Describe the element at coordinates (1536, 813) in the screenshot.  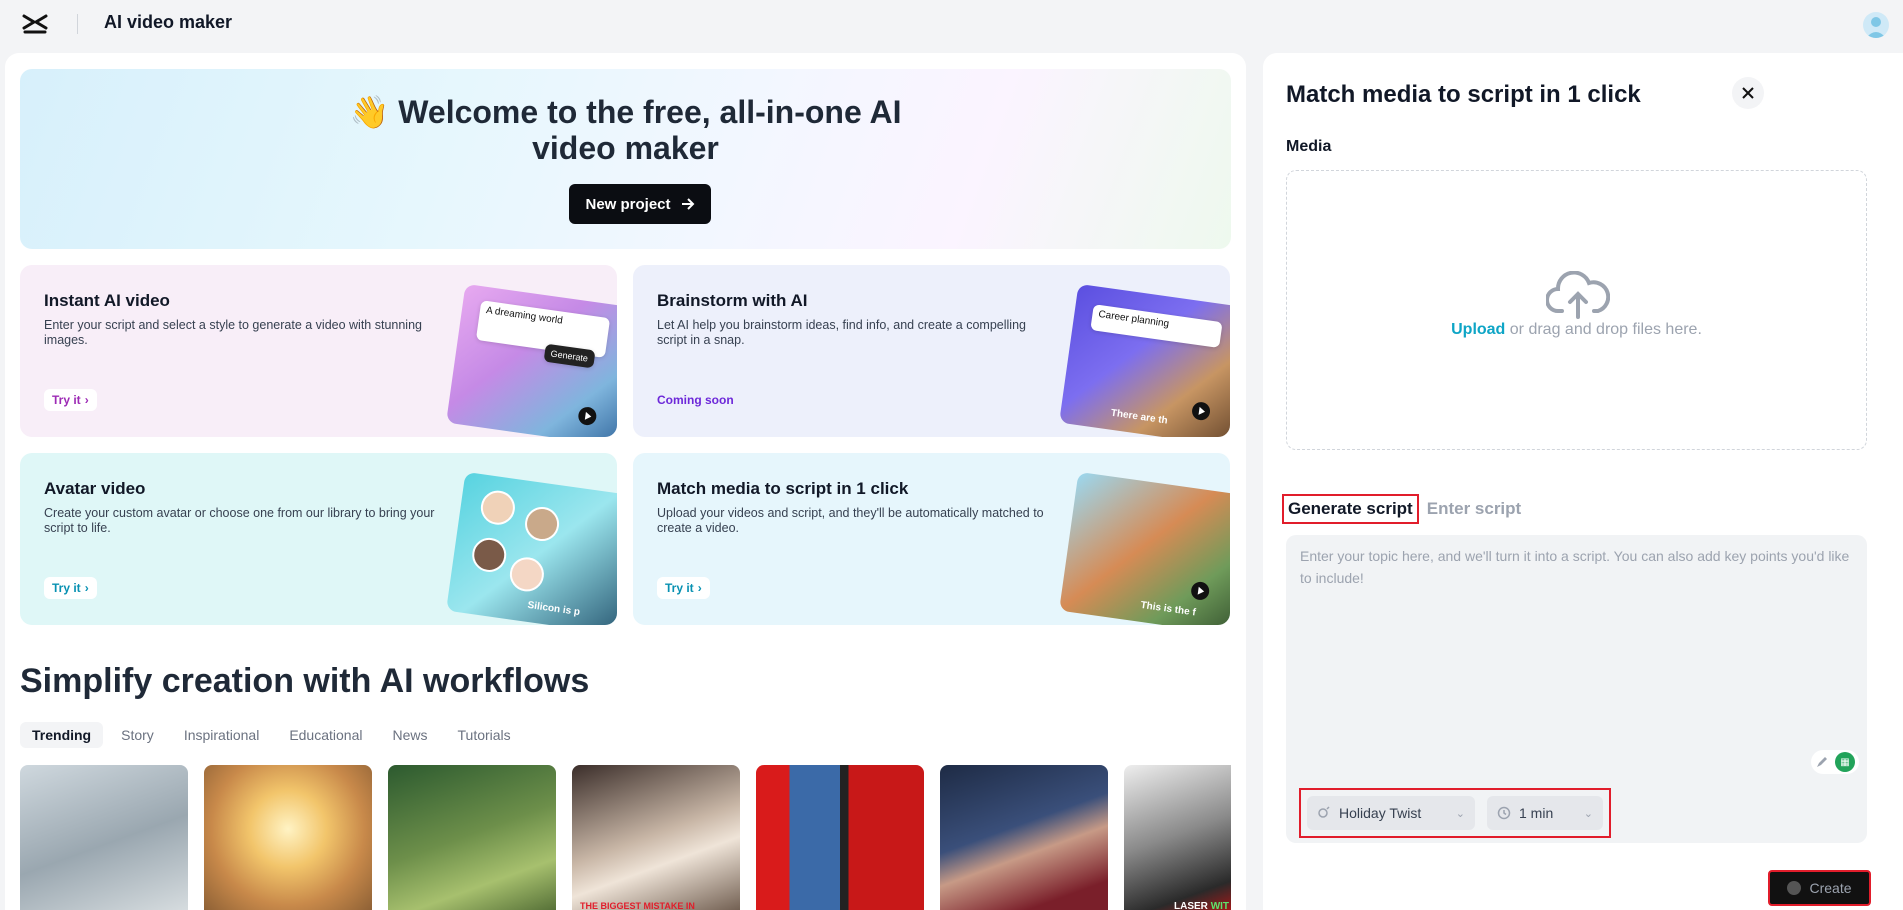
I see `duration-value: 1 min` at that location.